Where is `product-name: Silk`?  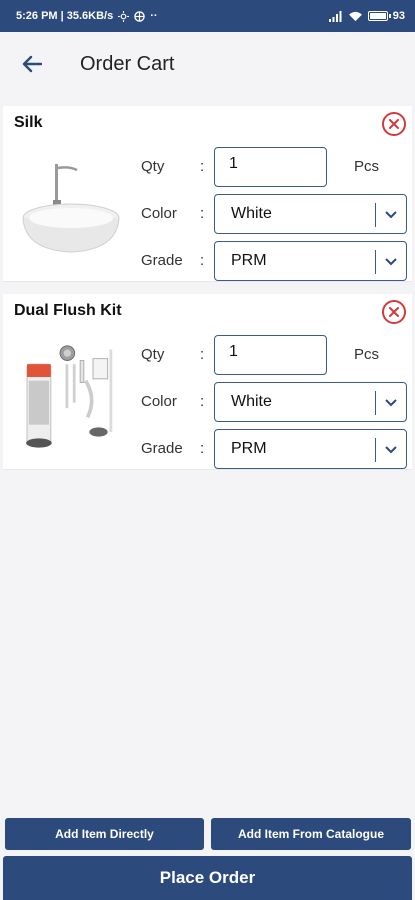 product-name: Silk is located at coordinates (28, 122).